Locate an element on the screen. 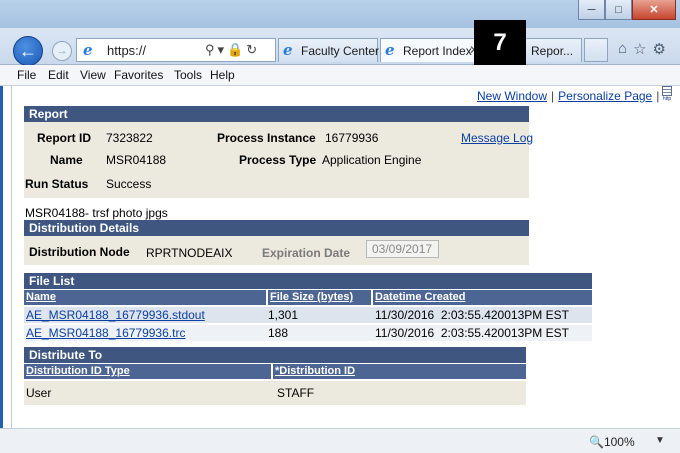 The height and width of the screenshot is (453, 680). favorites-star-icon: ☆ is located at coordinates (639, 49).